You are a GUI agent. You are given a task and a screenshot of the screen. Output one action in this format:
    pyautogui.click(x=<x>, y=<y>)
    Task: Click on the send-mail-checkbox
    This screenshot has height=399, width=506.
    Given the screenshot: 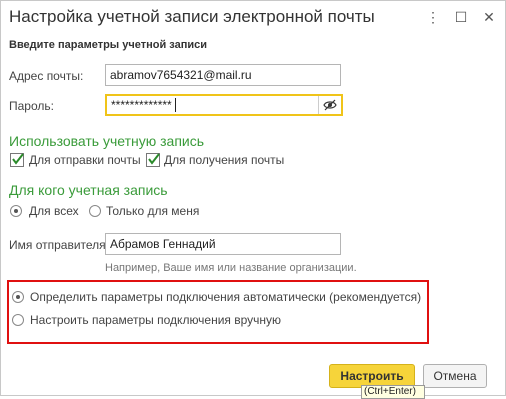 What is the action you would take?
    pyautogui.click(x=17, y=160)
    